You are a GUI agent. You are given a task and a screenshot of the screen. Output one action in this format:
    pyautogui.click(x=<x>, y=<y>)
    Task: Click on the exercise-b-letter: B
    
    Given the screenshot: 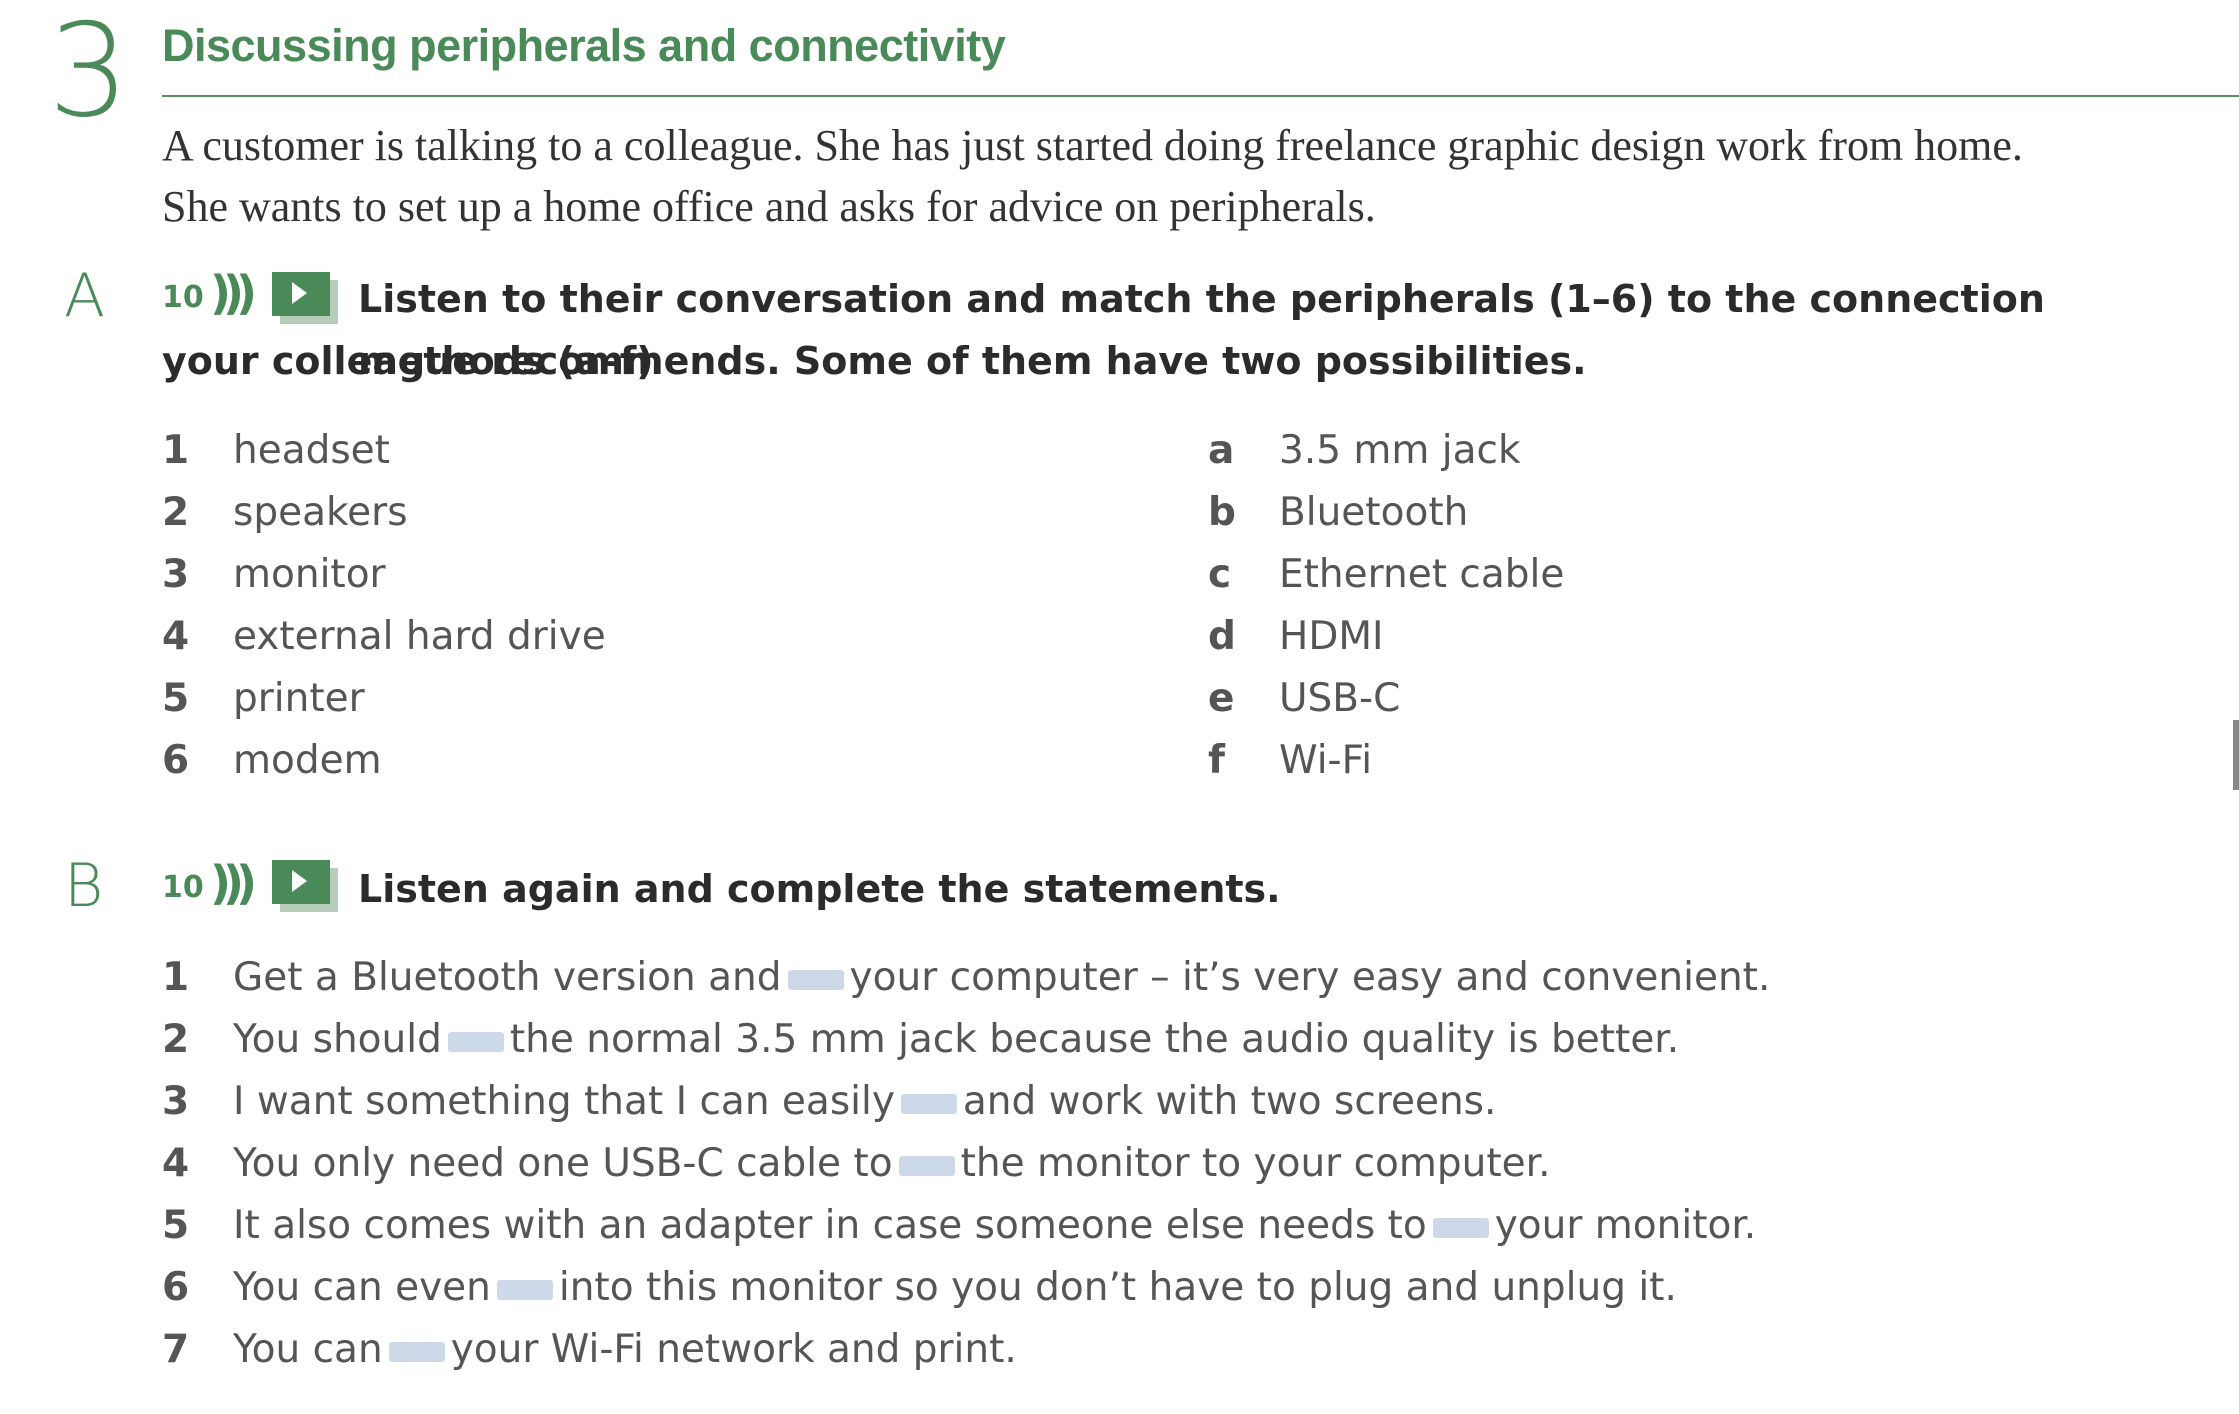 What is the action you would take?
    pyautogui.click(x=84, y=886)
    